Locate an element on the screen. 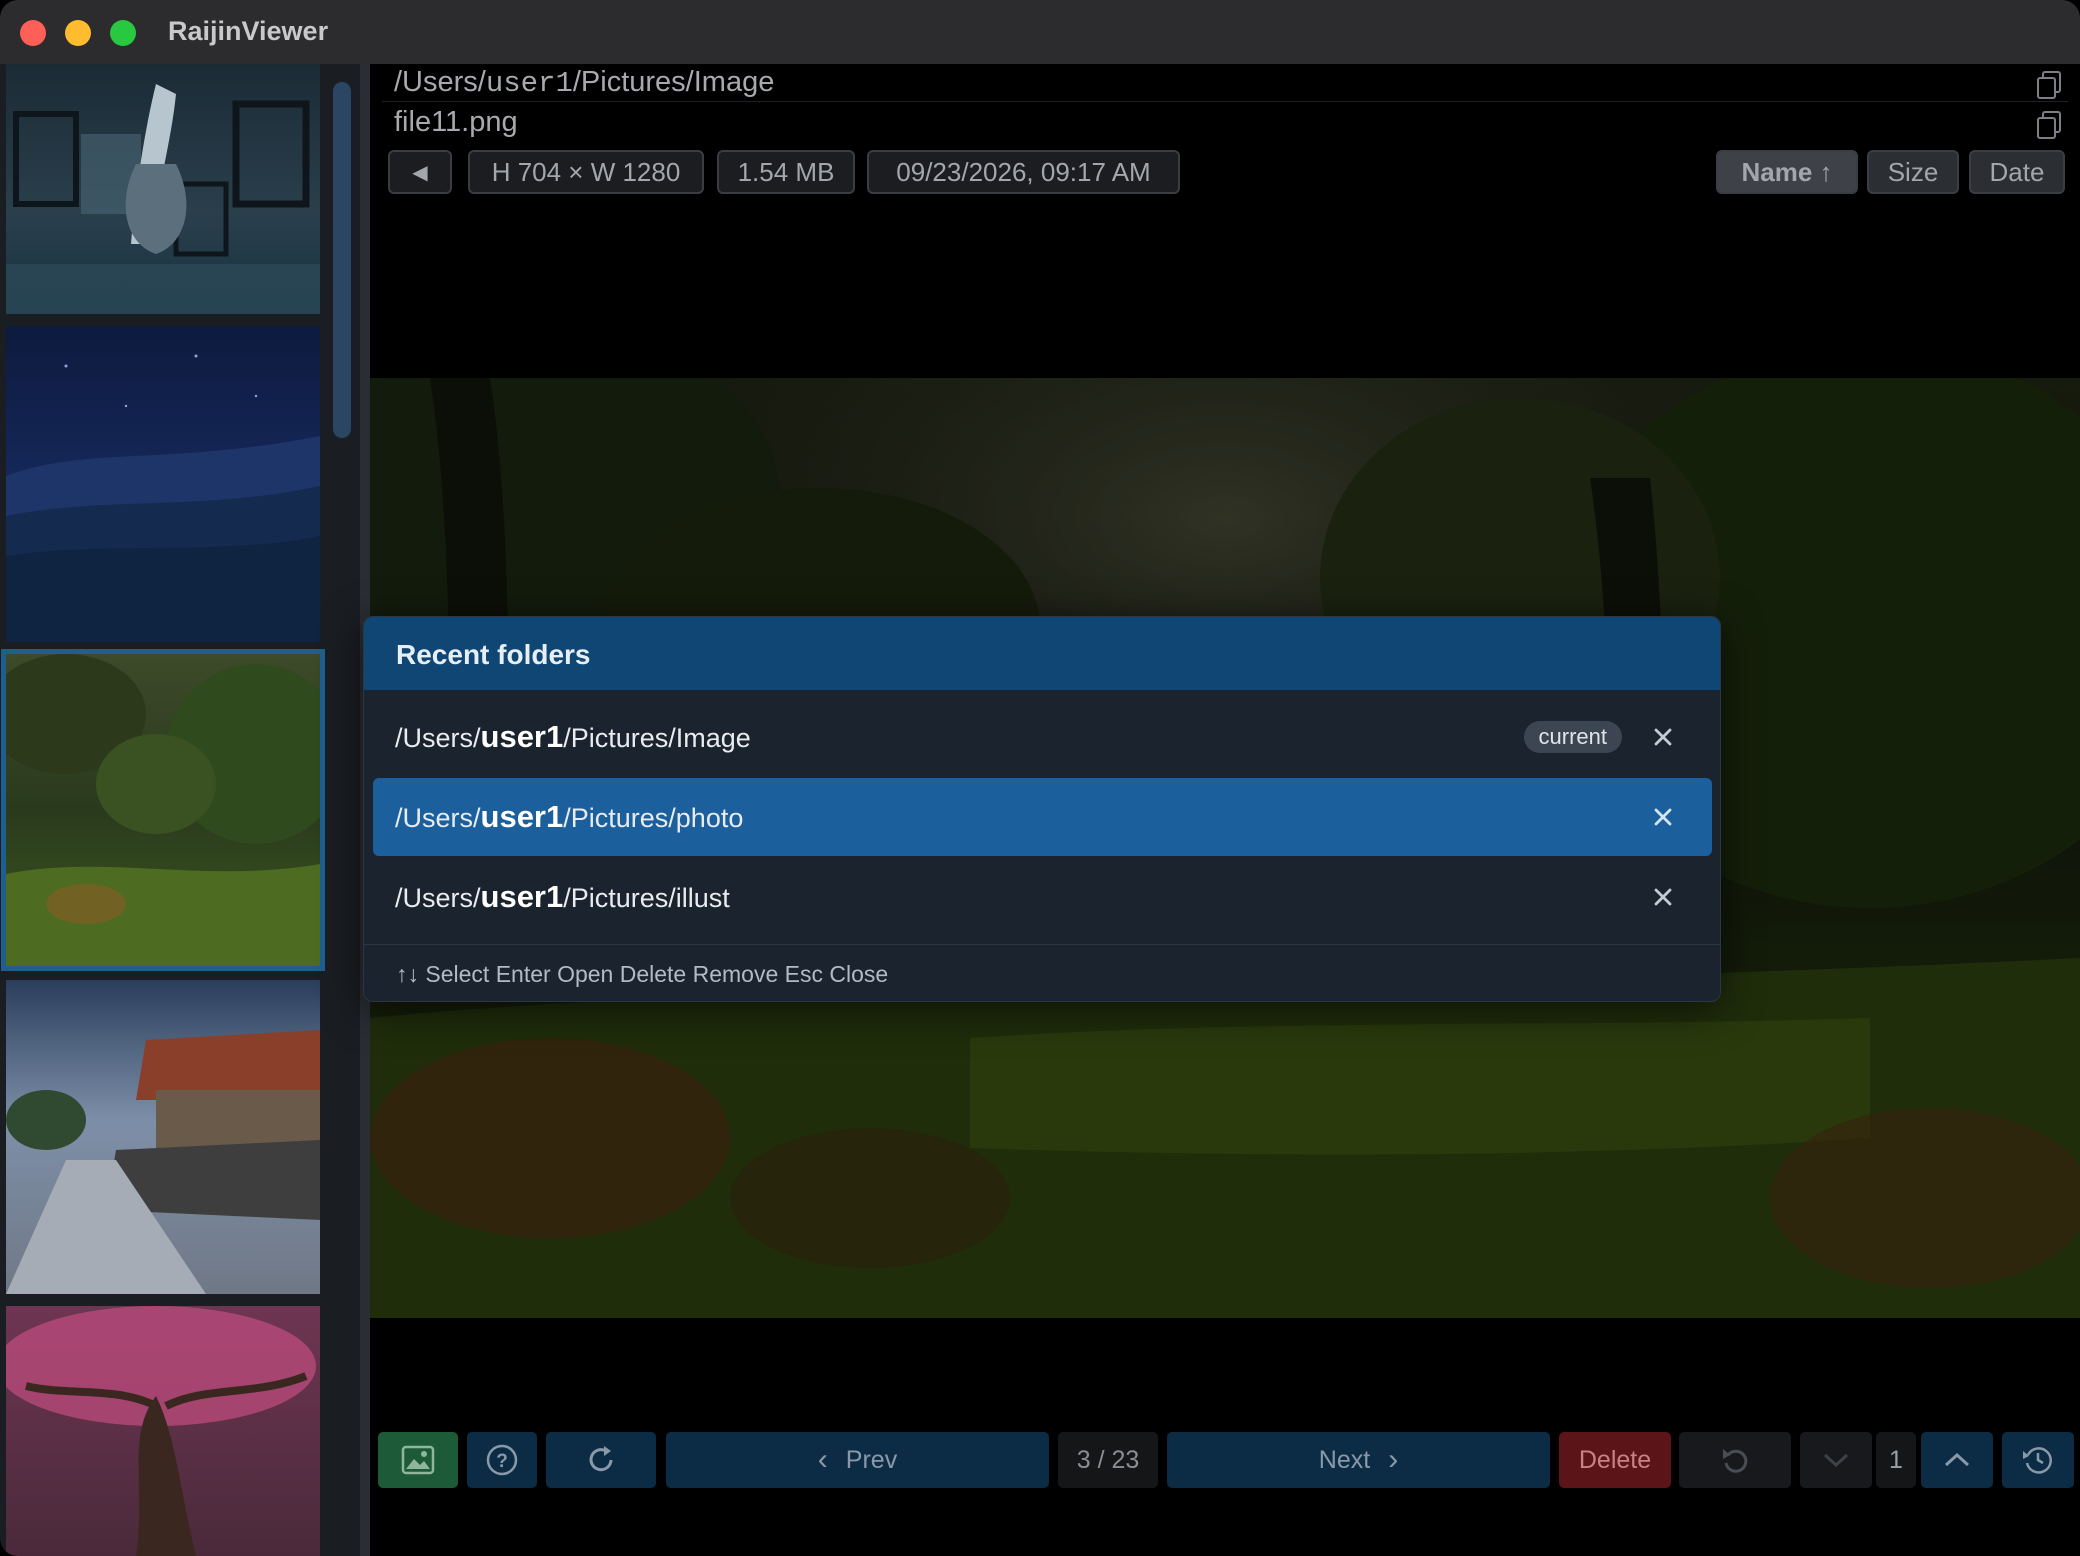 Image resolution: width=2080 pixels, height=1556 pixels. undo-button is located at coordinates (1735, 1460).